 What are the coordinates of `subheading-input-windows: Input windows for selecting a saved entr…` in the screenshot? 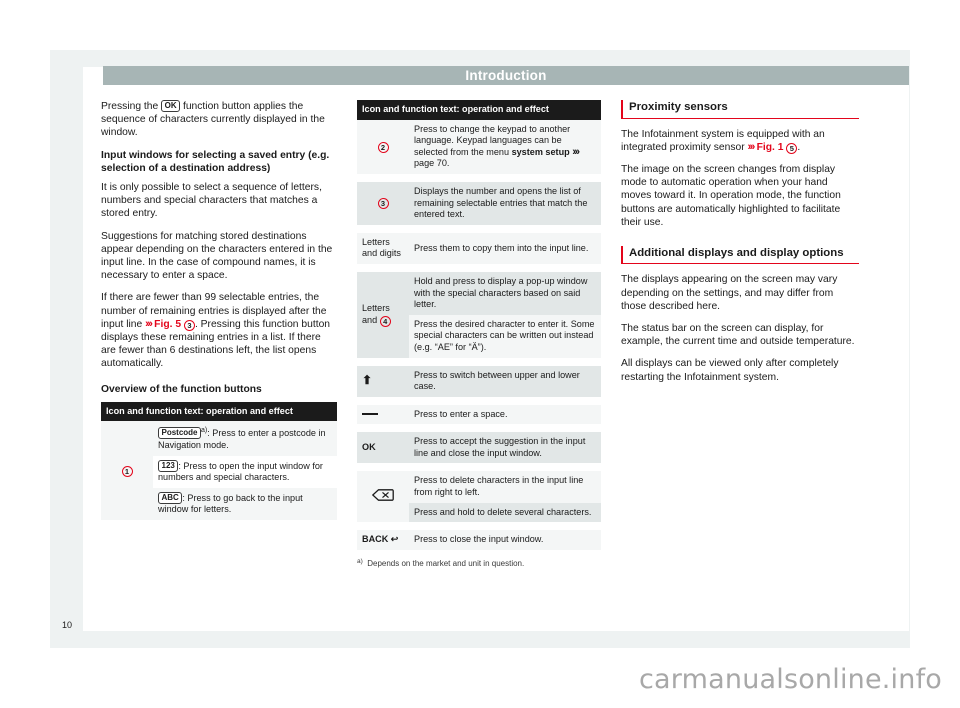 It's located at (215, 161).